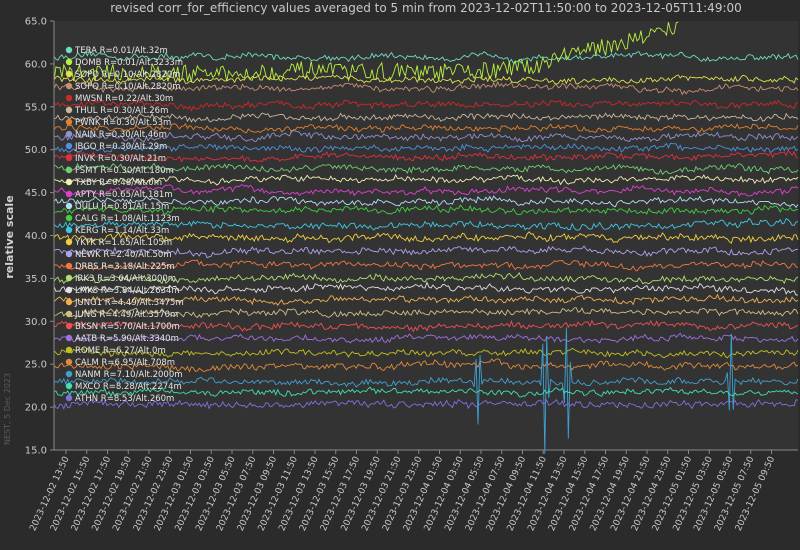 The height and width of the screenshot is (550, 800). I want to click on y-tick-label: 15.0, so click(36, 451).